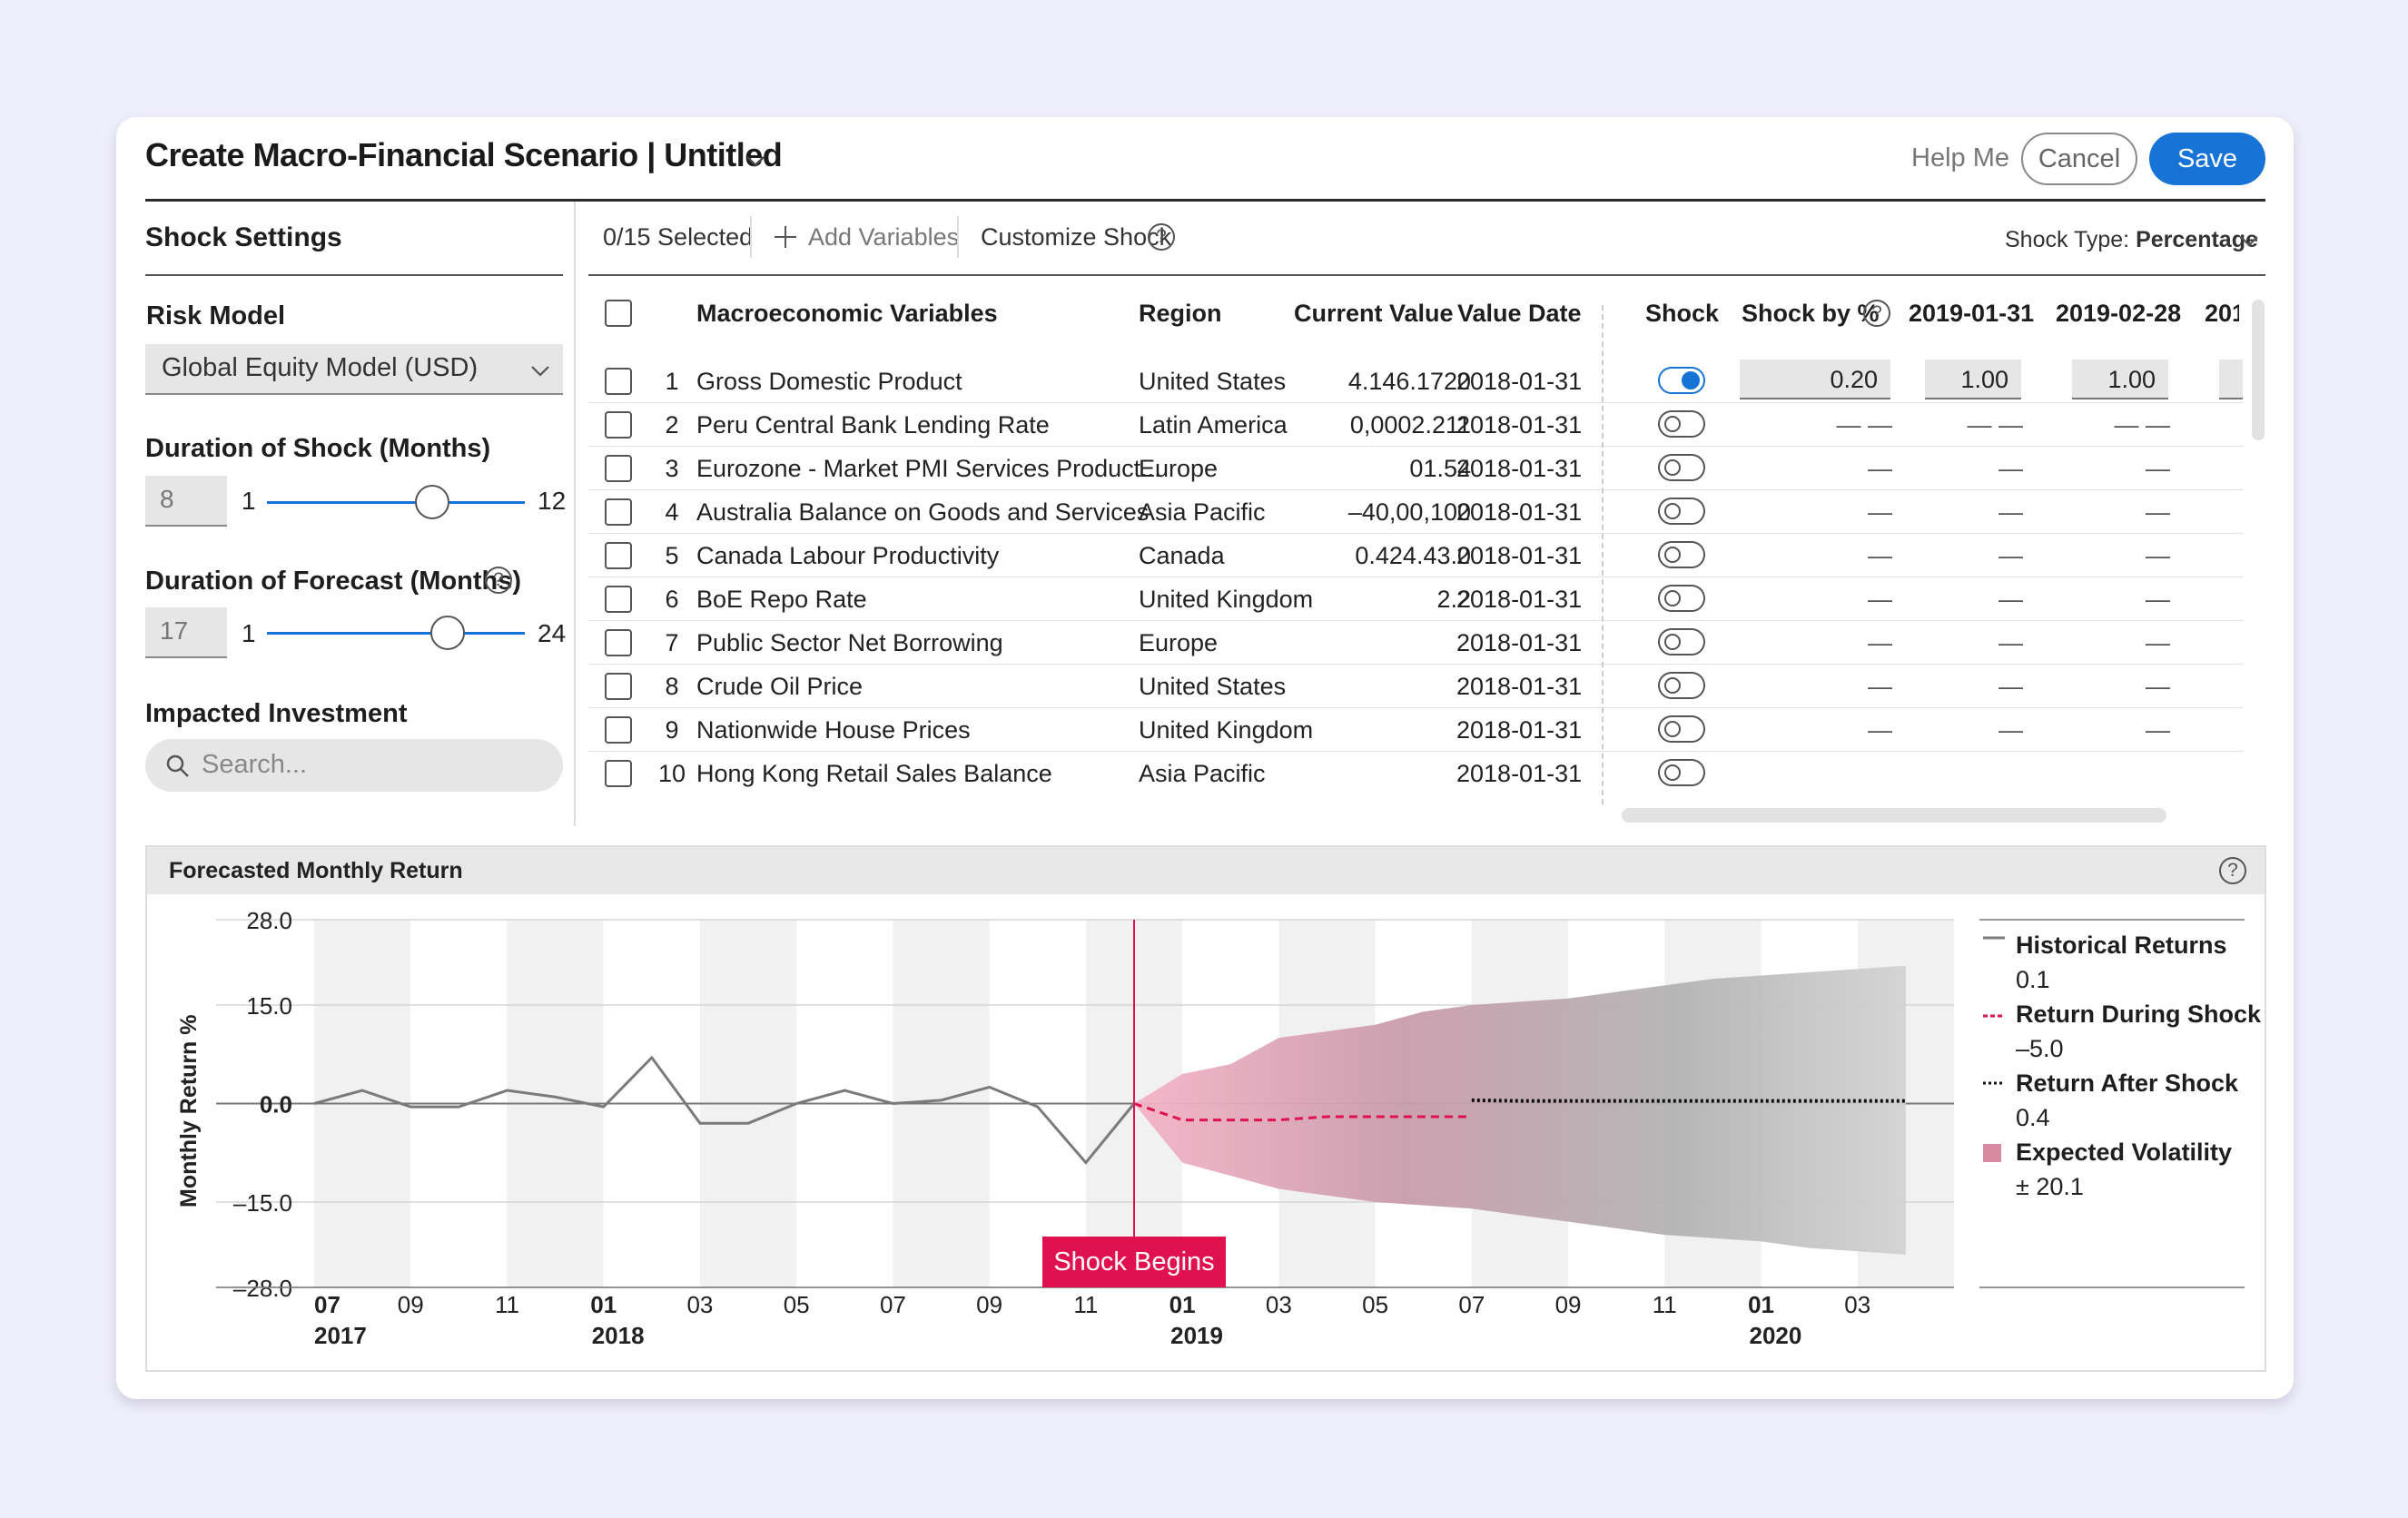  Describe the element at coordinates (340, 1335) in the screenshot. I see `x-tick-year: 2017` at that location.